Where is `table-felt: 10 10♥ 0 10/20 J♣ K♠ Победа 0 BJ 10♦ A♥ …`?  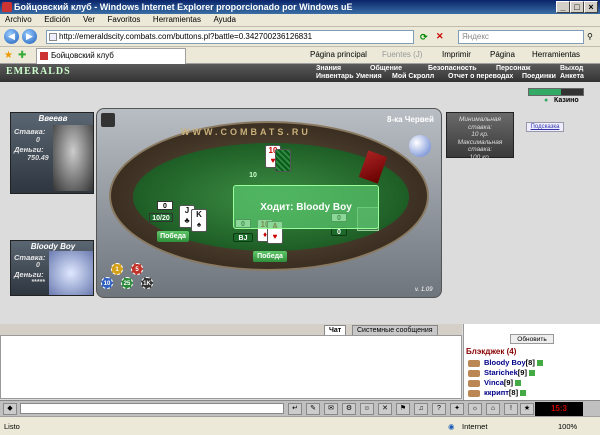 table-felt: 10 10♥ 0 10/20 J♣ K♠ Победа 0 BJ 10♦ A♥ … is located at coordinates (271, 202).